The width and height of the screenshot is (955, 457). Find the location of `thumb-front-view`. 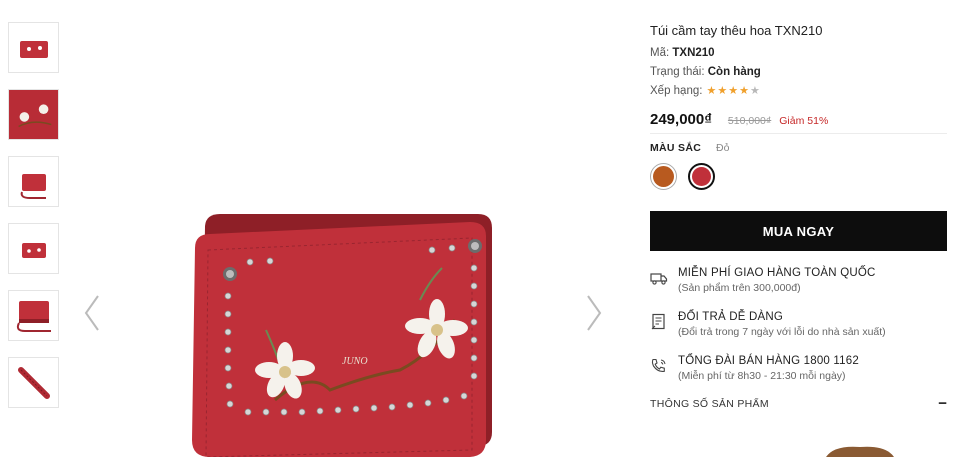

thumb-front-view is located at coordinates (33, 47).